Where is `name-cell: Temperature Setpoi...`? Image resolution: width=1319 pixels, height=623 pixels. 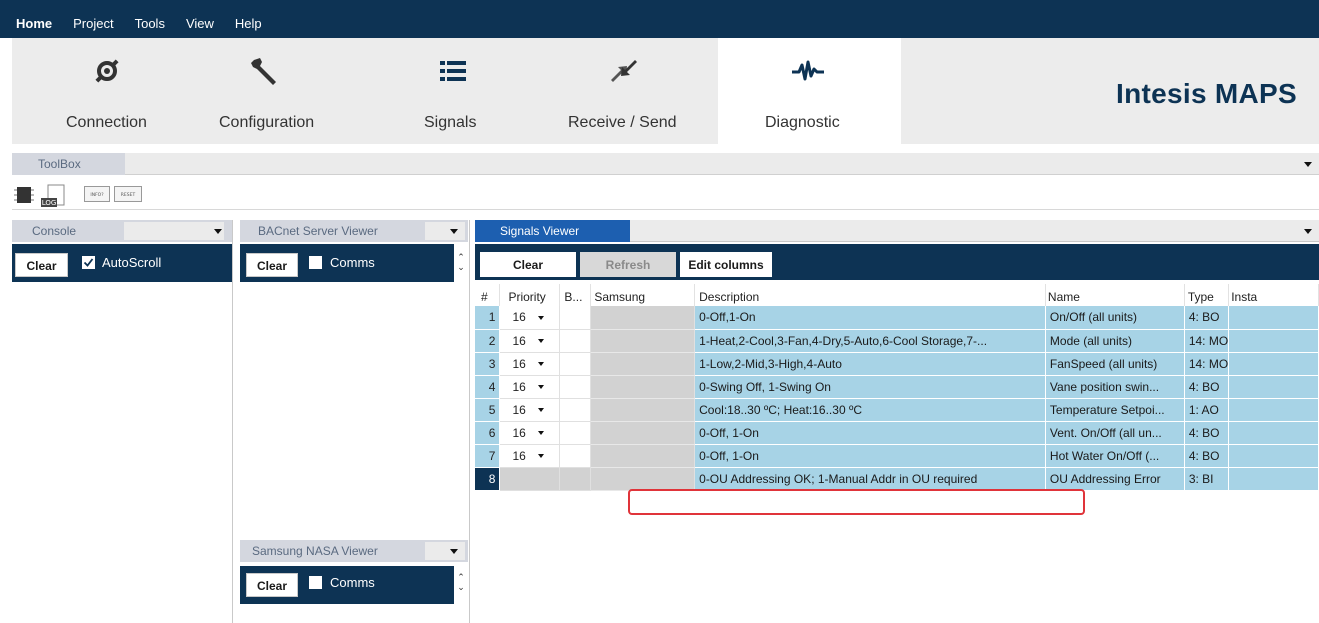 name-cell: Temperature Setpoi... is located at coordinates (1115, 410).